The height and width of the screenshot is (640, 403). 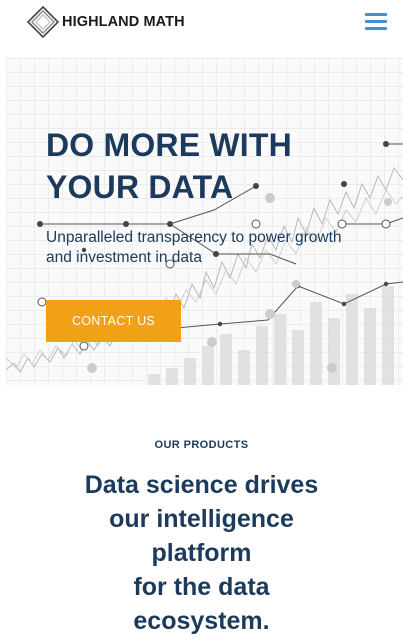 I want to click on products-heading-line-1: Data science drives, so click(x=201, y=485).